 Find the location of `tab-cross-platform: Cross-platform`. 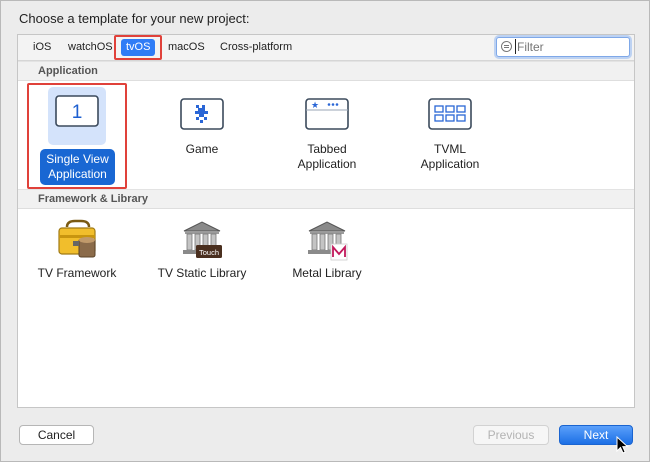

tab-cross-platform: Cross-platform is located at coordinates (256, 47).